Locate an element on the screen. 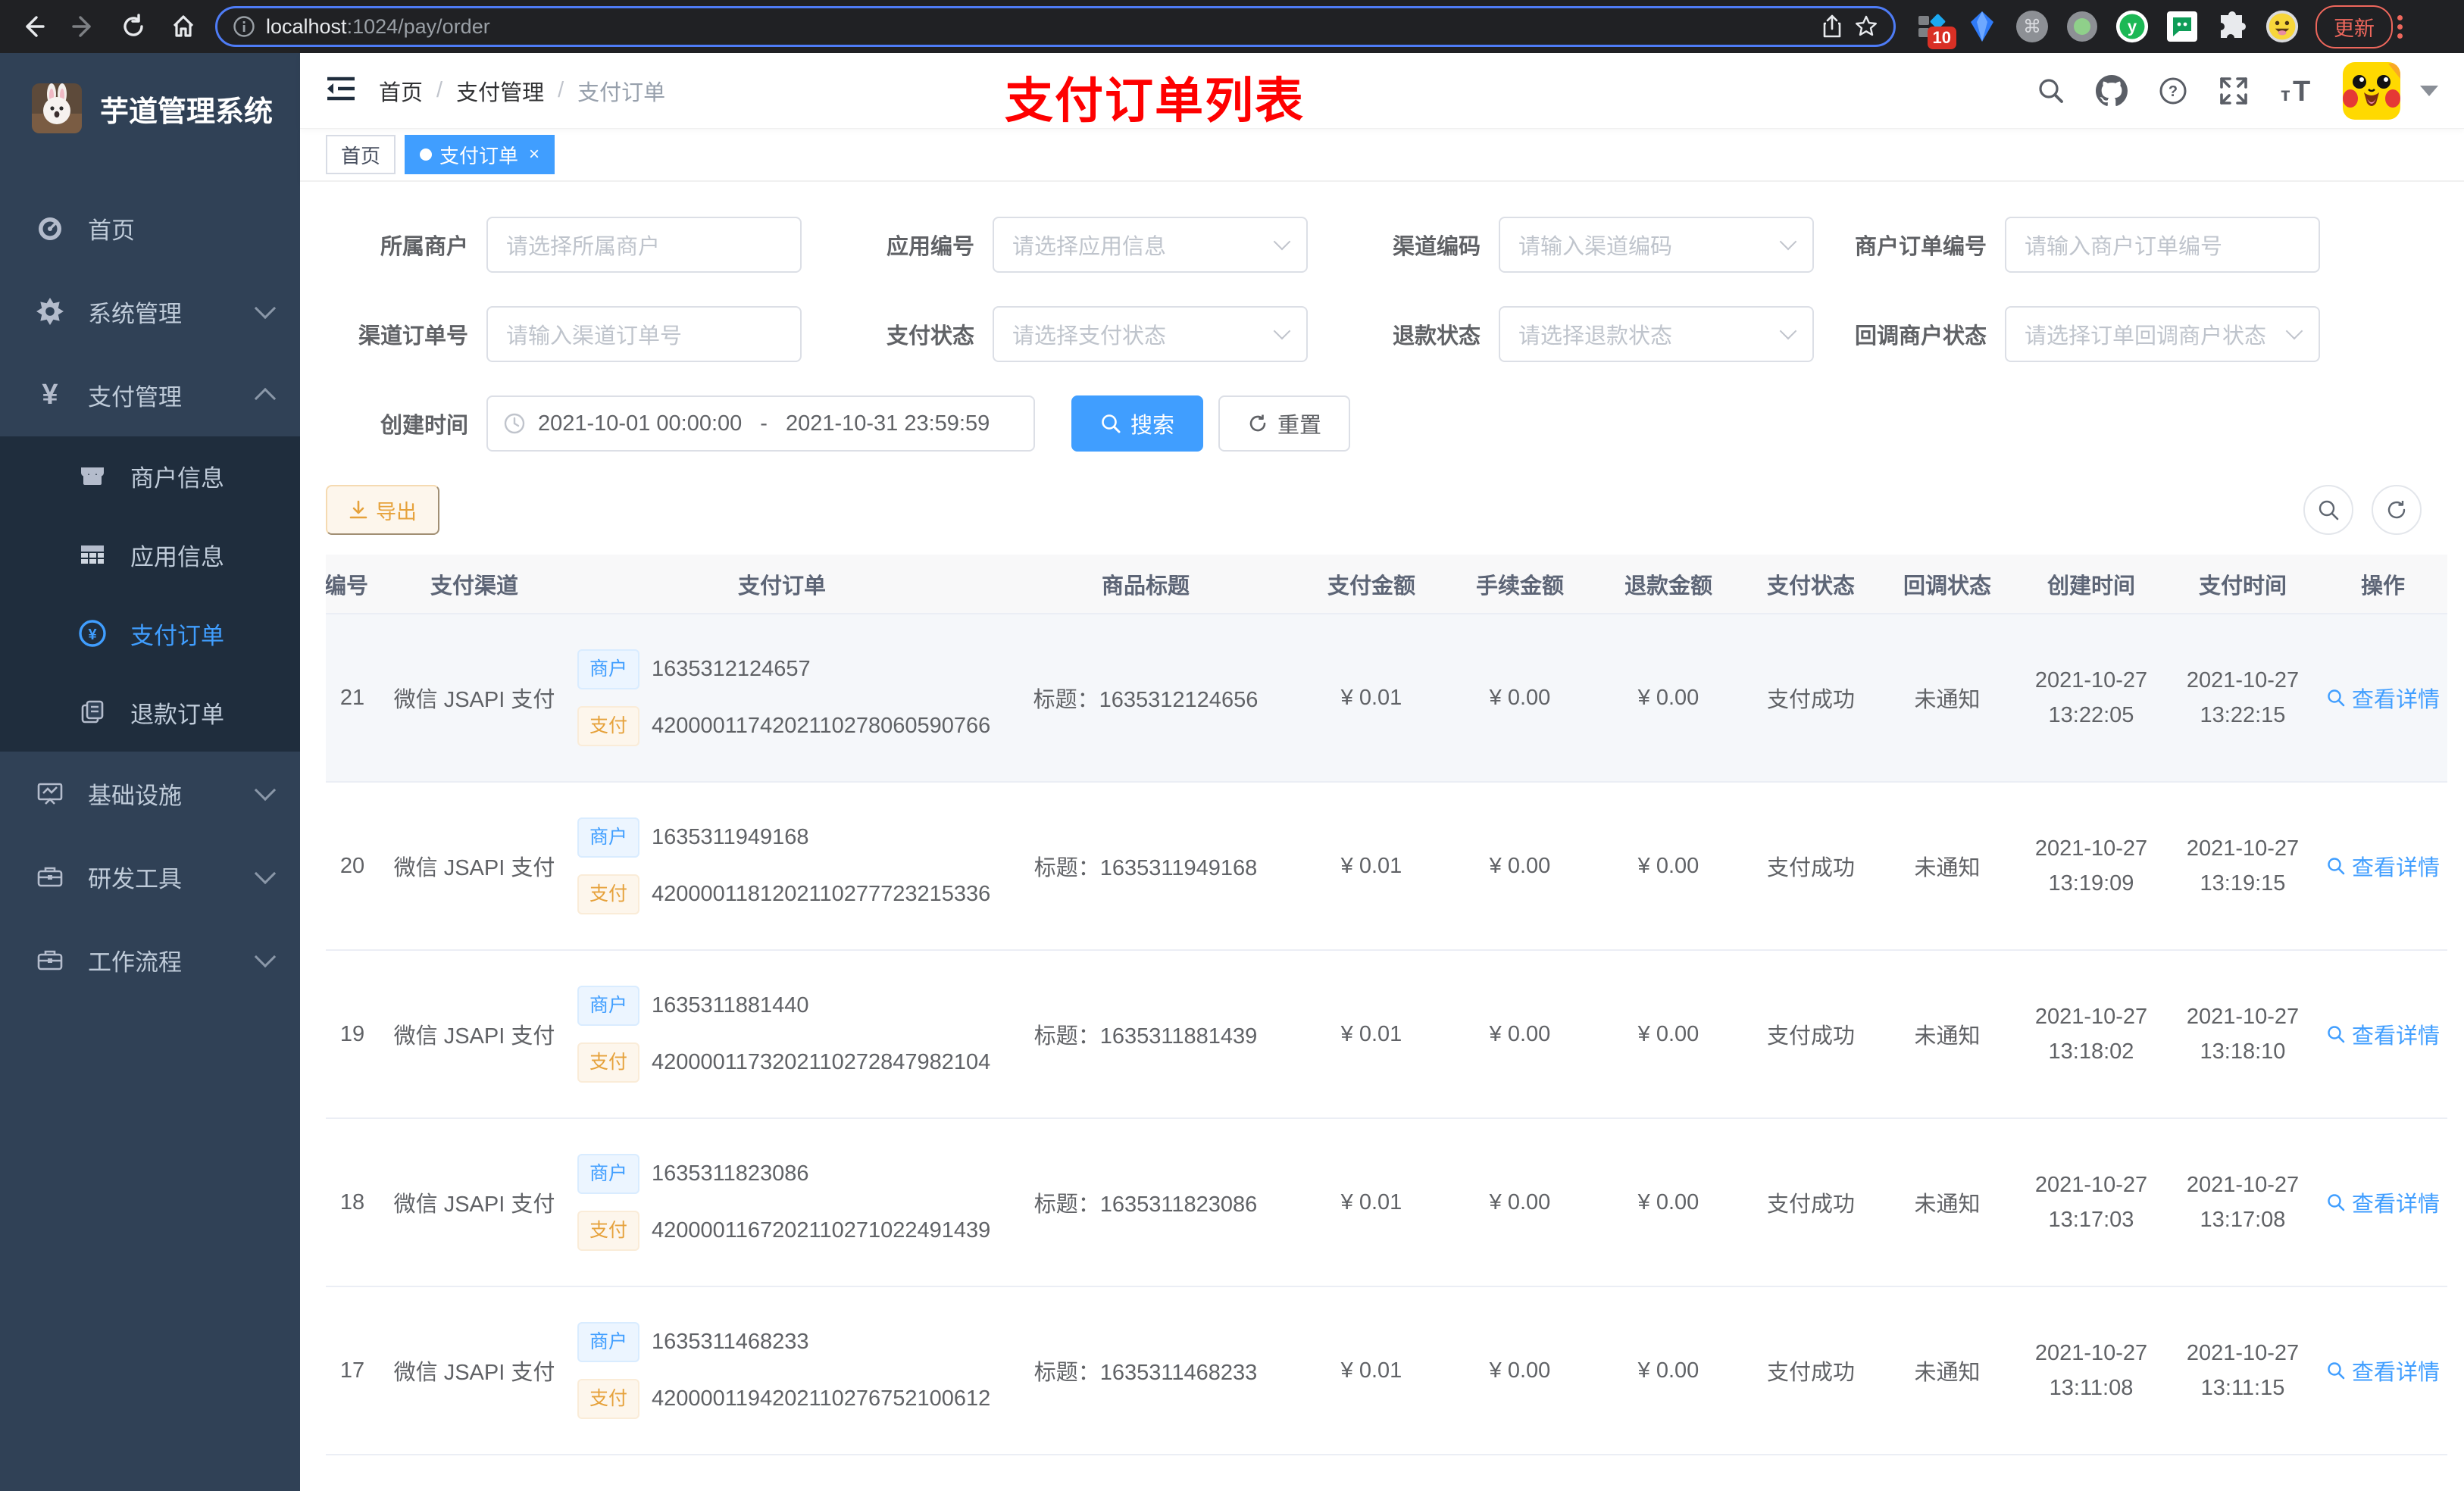 The height and width of the screenshot is (1491, 2464). forward-icon is located at coordinates (83, 26).